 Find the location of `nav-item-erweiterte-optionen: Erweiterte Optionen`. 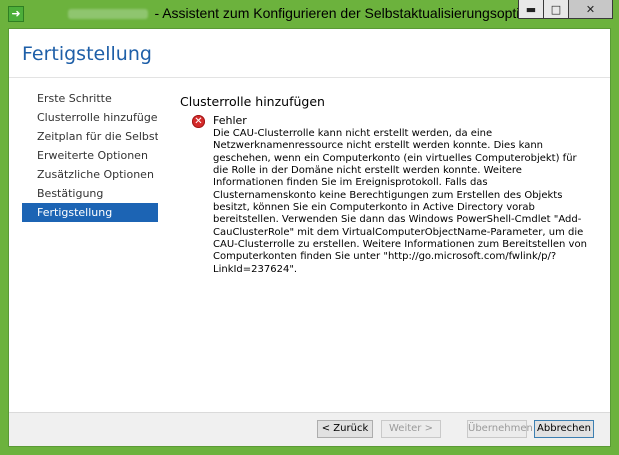

nav-item-erweiterte-optionen: Erweiterte Optionen is located at coordinates (90, 155).